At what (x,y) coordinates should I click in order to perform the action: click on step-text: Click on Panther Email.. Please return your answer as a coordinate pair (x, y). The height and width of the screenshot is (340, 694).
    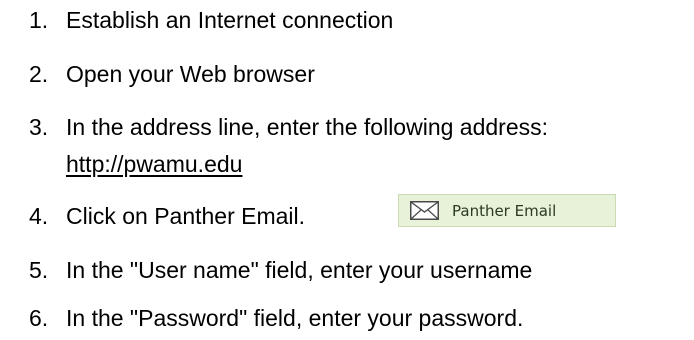
    Looking at the image, I should click on (186, 216).